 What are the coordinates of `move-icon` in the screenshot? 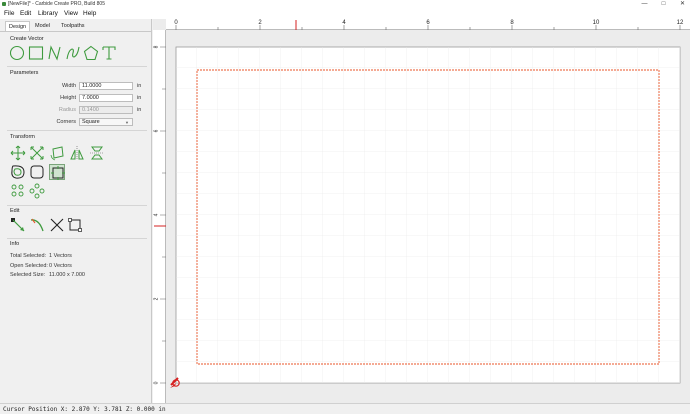 It's located at (18, 153).